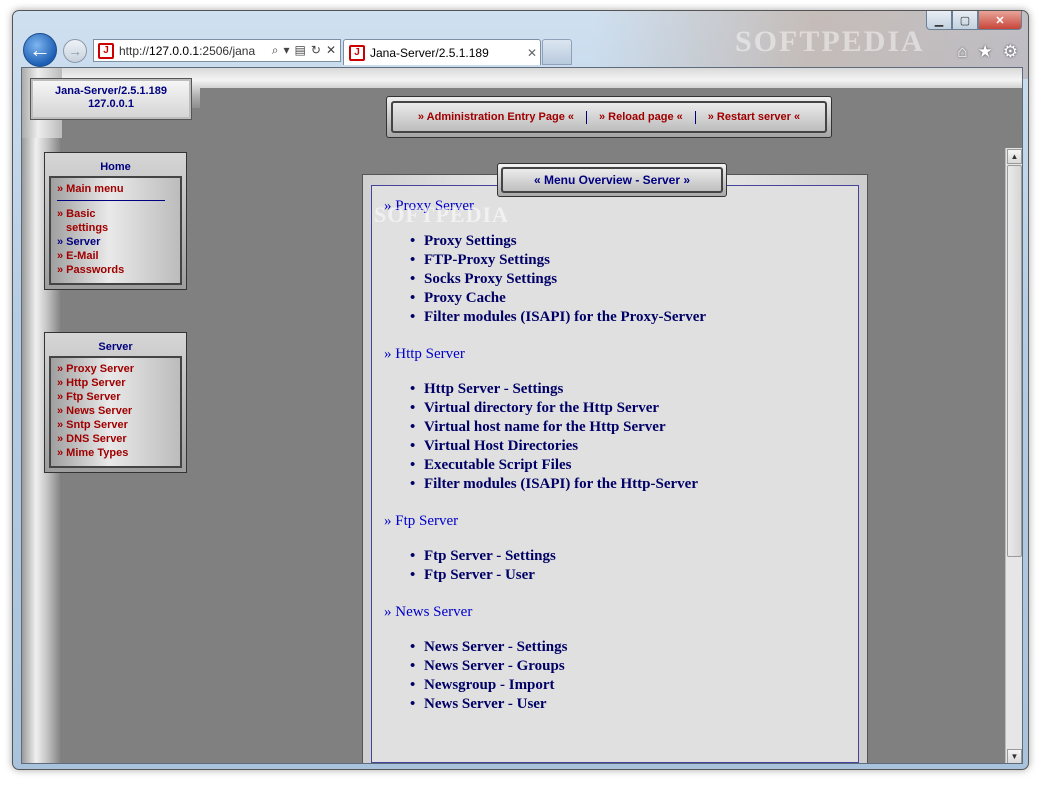  I want to click on list-item: FTP-Proxy Settings, so click(628, 260).